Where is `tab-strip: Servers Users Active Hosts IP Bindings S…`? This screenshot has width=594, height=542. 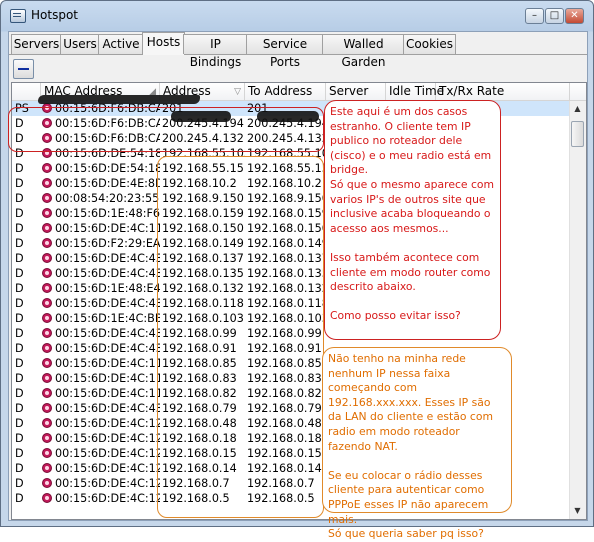
tab-strip: Servers Users Active Hosts IP Bindings S… is located at coordinates (298, 50).